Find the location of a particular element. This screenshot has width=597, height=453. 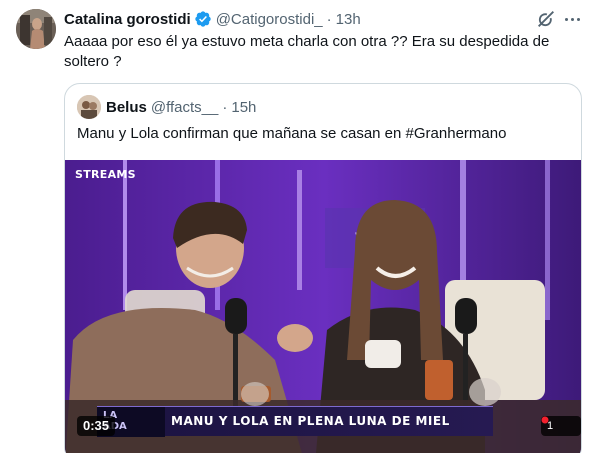

grok-icon is located at coordinates (546, 19).